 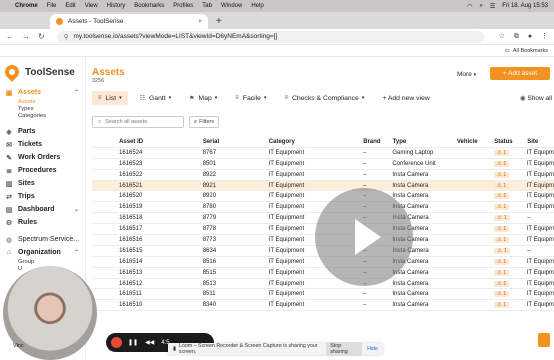 I want to click on sidebar-subitem-assets: Assets, so click(x=42, y=102).